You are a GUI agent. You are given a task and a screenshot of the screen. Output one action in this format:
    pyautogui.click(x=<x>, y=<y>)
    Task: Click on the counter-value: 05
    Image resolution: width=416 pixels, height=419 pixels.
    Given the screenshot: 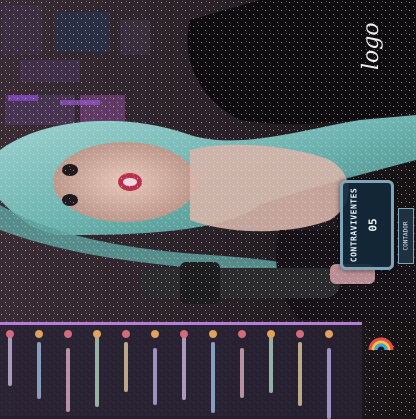 What is the action you would take?
    pyautogui.click(x=373, y=225)
    